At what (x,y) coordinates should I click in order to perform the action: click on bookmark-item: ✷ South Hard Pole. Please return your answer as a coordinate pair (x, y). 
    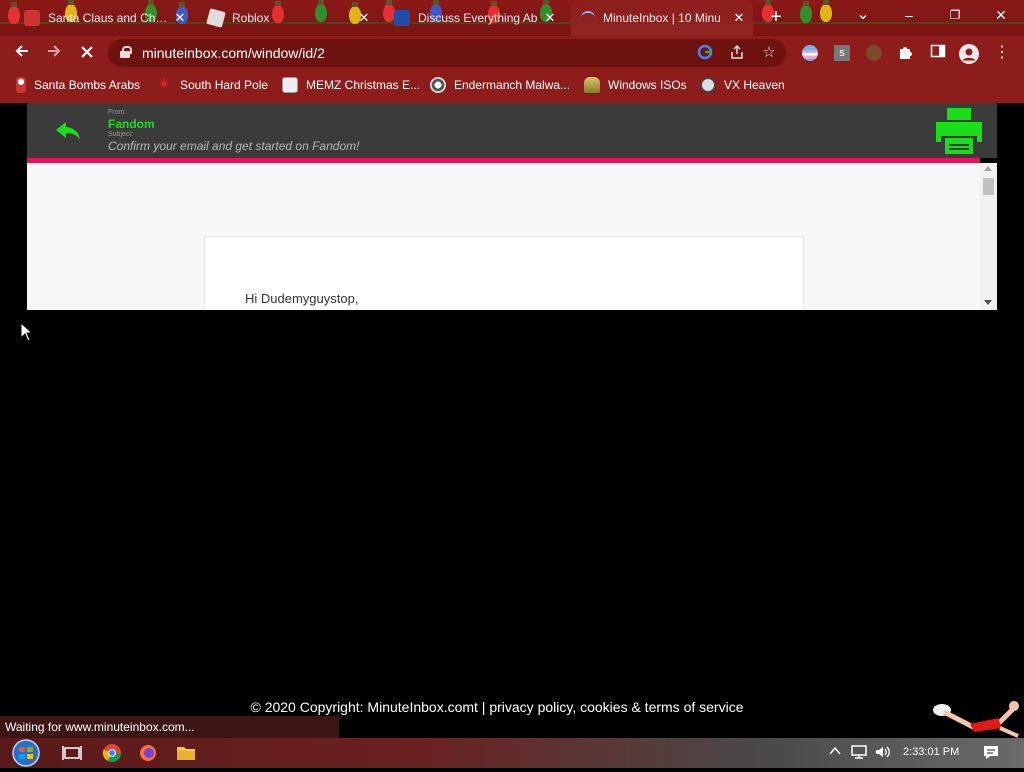
    Looking at the image, I should click on (212, 85).